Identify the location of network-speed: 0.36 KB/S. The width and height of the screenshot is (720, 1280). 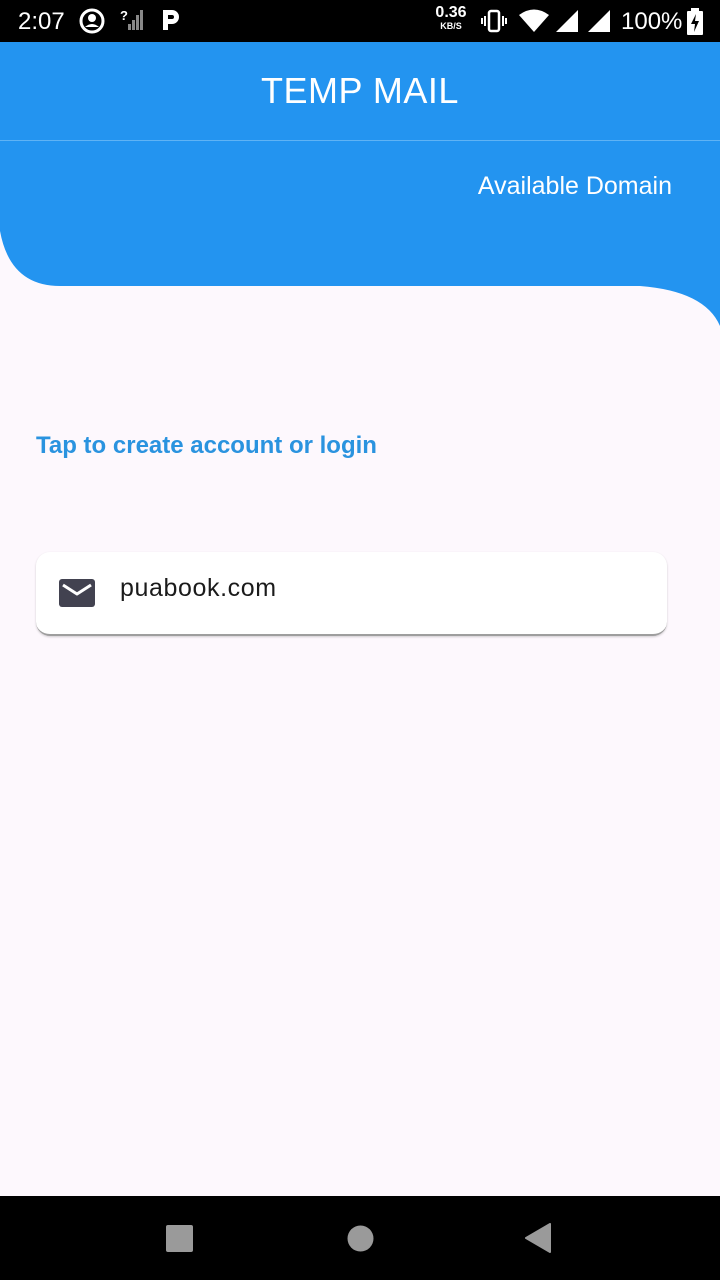
(451, 17).